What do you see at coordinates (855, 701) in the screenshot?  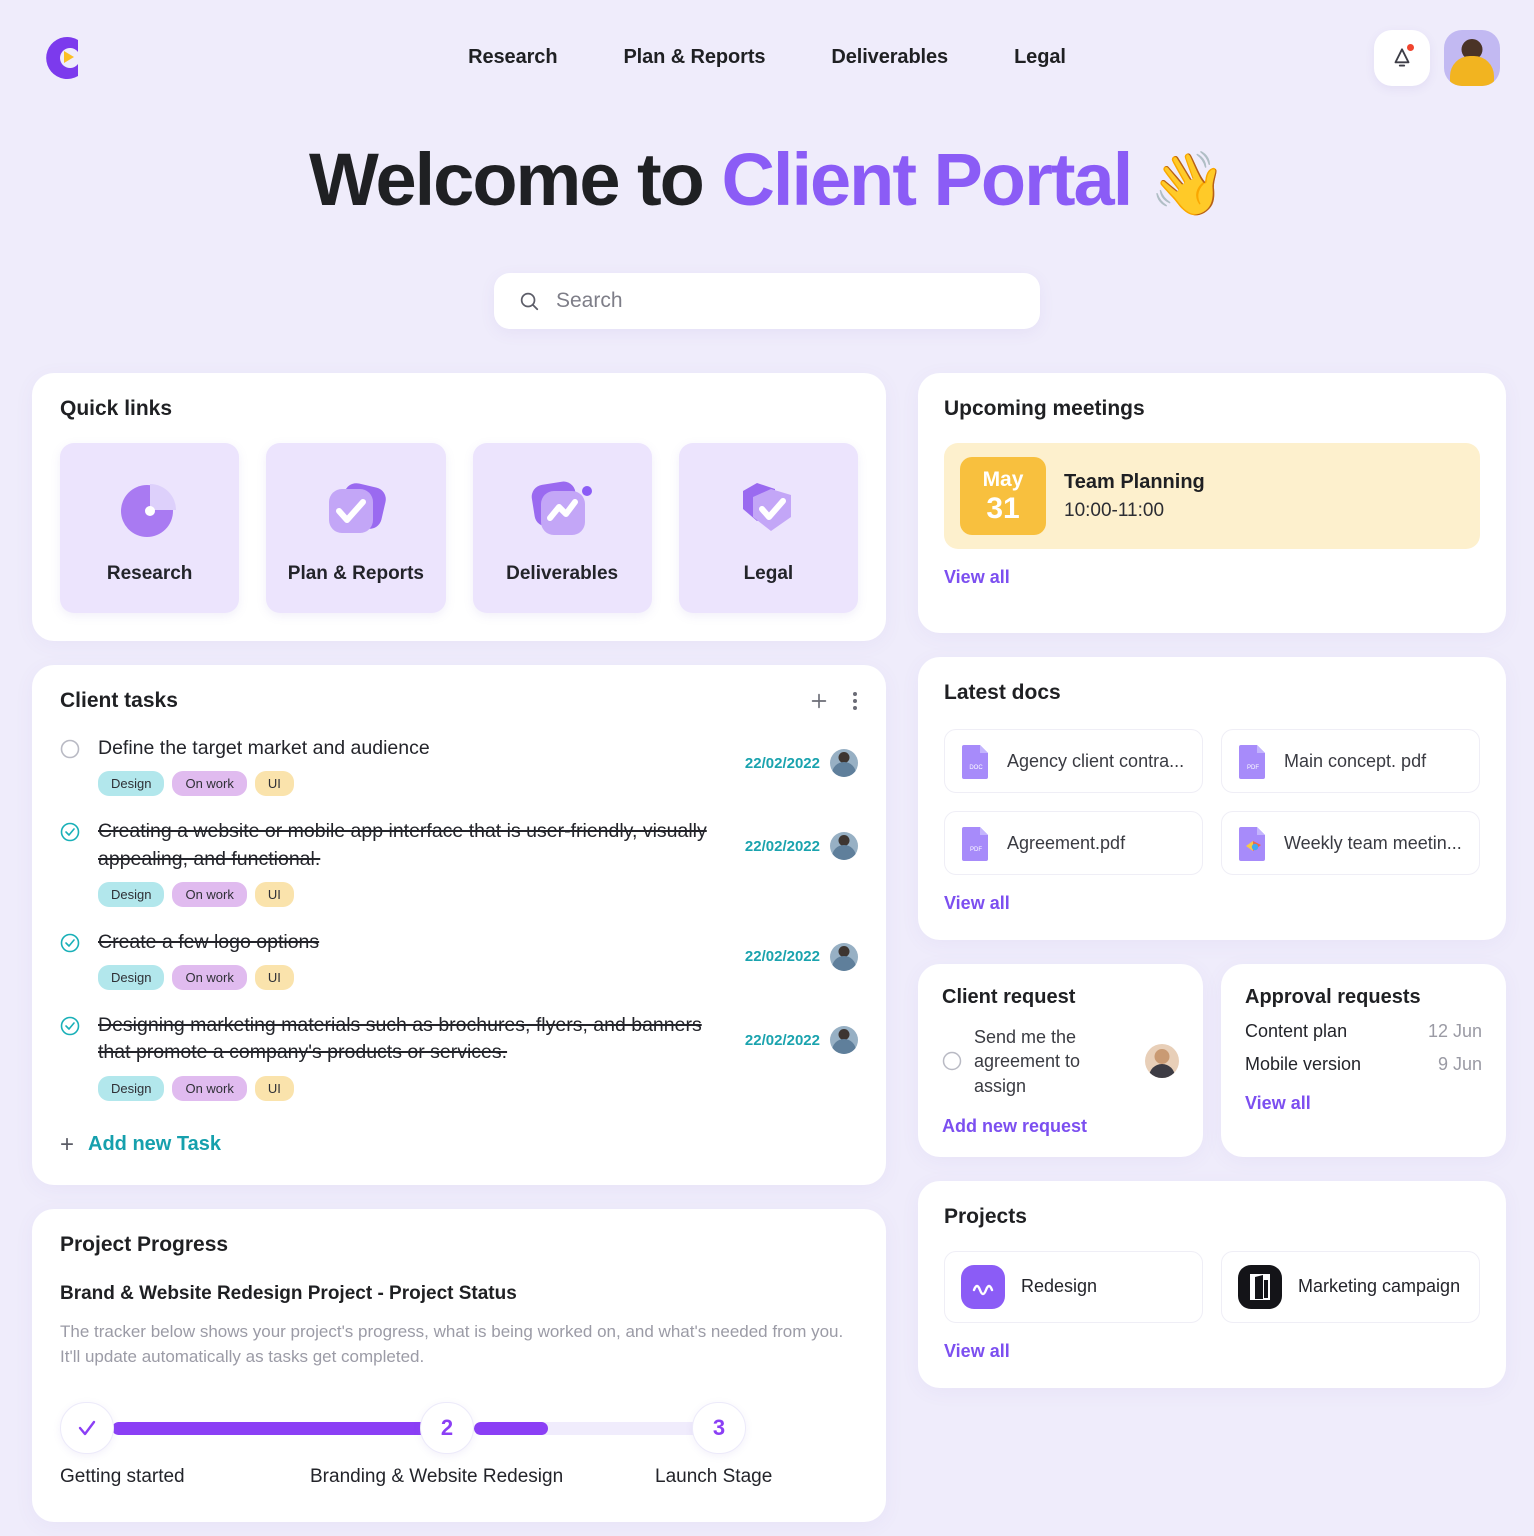 I see `task-options-menu-icon` at bounding box center [855, 701].